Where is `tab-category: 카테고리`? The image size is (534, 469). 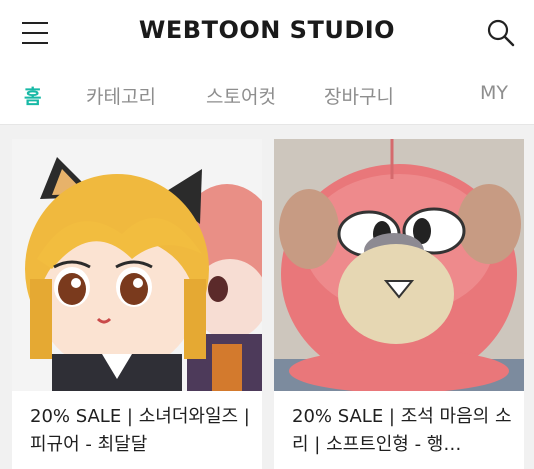 tab-category: 카테고리 is located at coordinates (121, 95).